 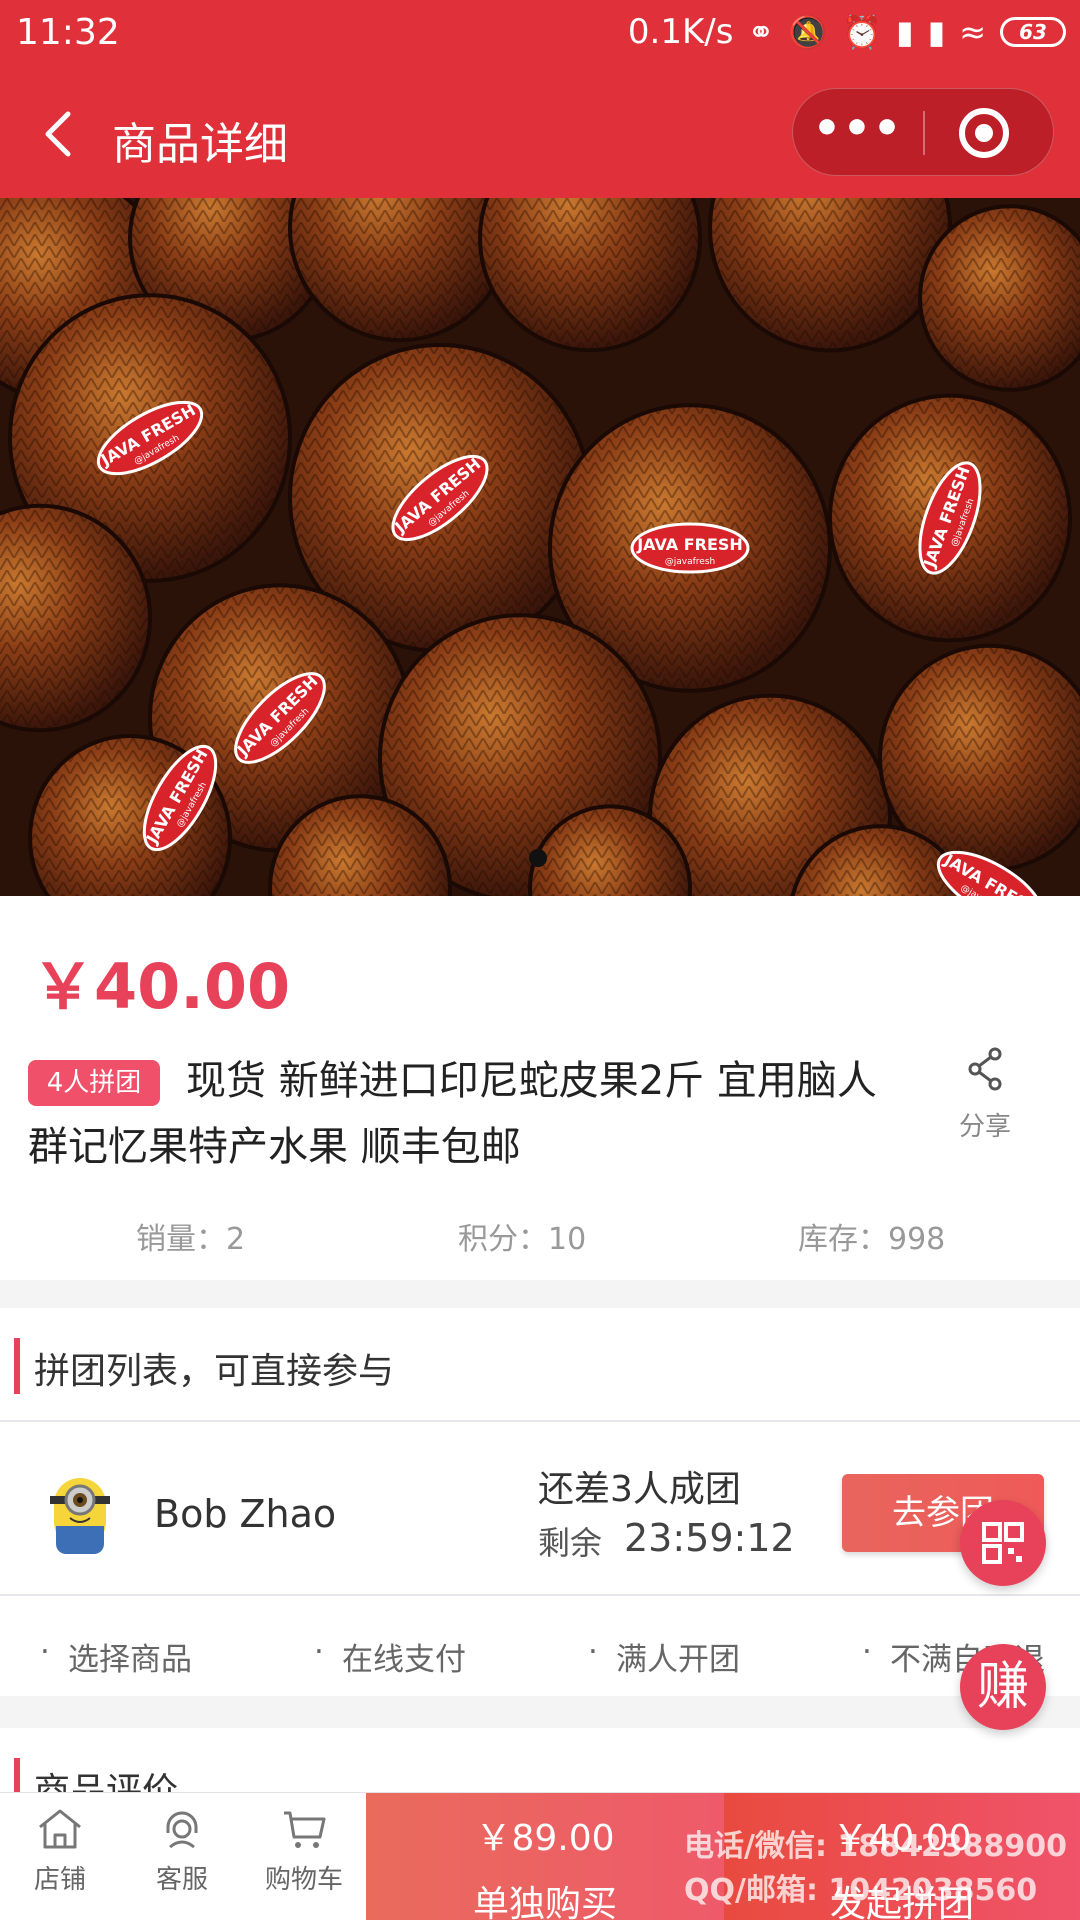 I want to click on mini-program-capsule: •••, so click(x=923, y=132).